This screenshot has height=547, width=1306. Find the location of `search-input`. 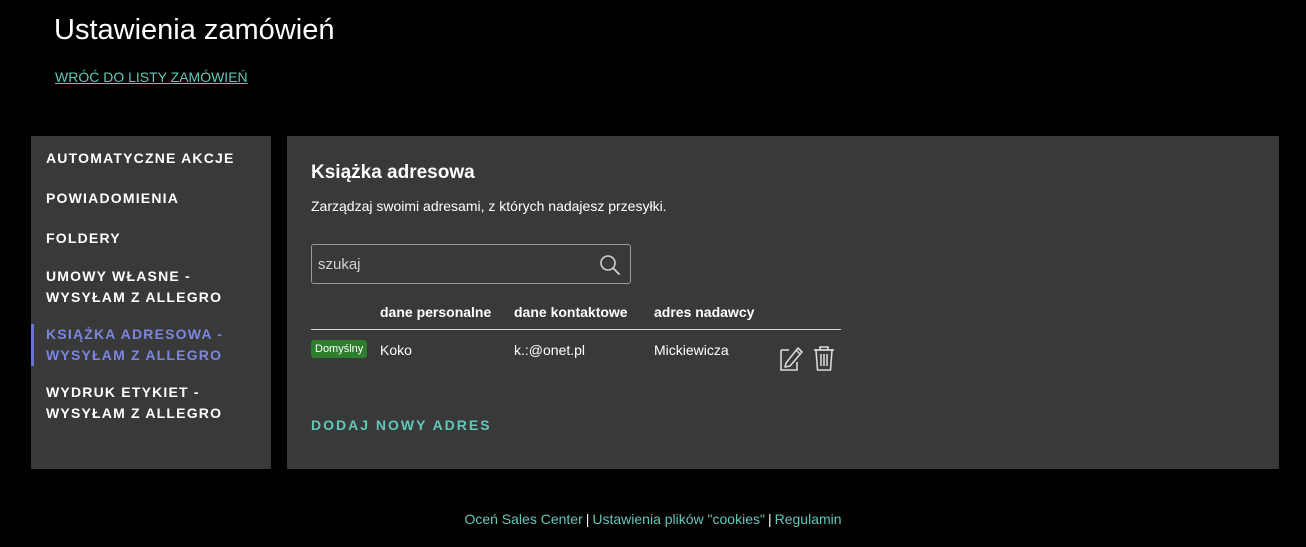

search-input is located at coordinates (453, 264).